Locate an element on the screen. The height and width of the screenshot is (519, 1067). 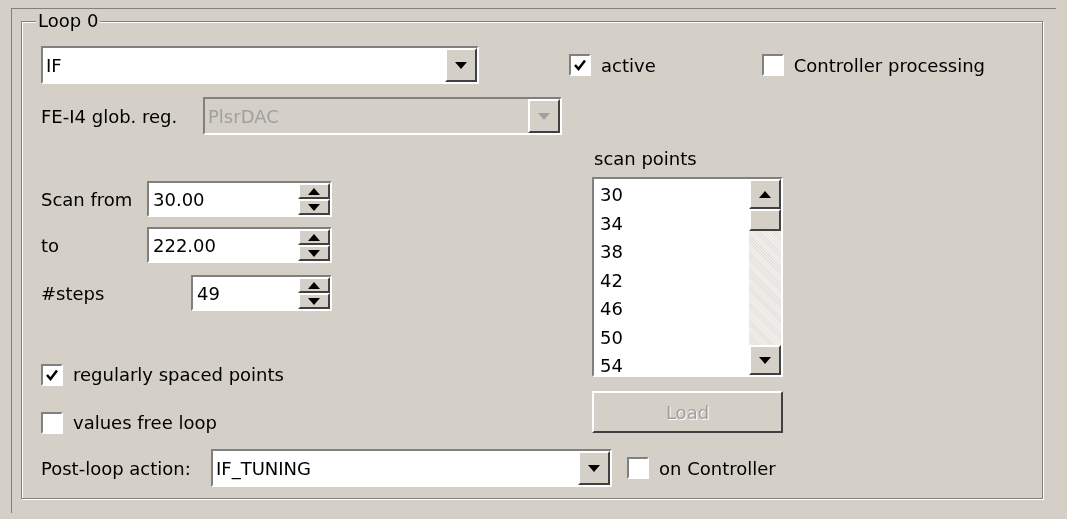
scroll-thumb is located at coordinates (765, 220).